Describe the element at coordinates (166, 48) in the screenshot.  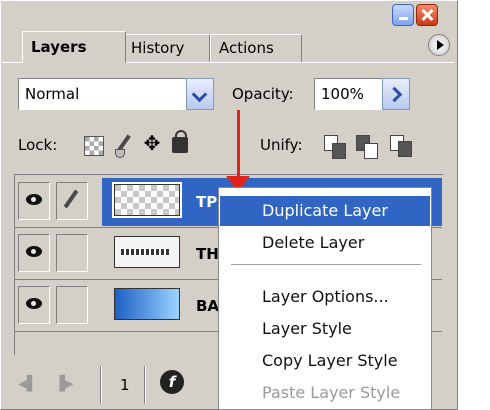
I see `tab-history: History` at that location.